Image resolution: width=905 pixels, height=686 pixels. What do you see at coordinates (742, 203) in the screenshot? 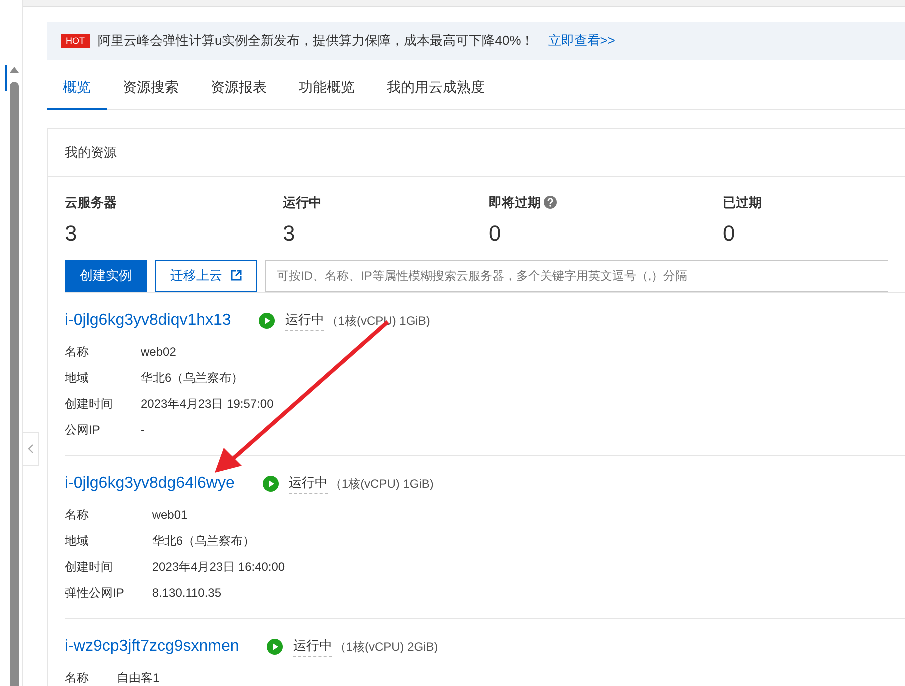
I see `stat-label: 已过期` at bounding box center [742, 203].